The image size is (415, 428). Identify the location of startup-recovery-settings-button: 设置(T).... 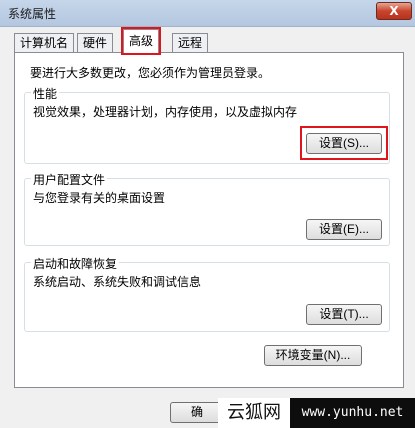
(344, 314).